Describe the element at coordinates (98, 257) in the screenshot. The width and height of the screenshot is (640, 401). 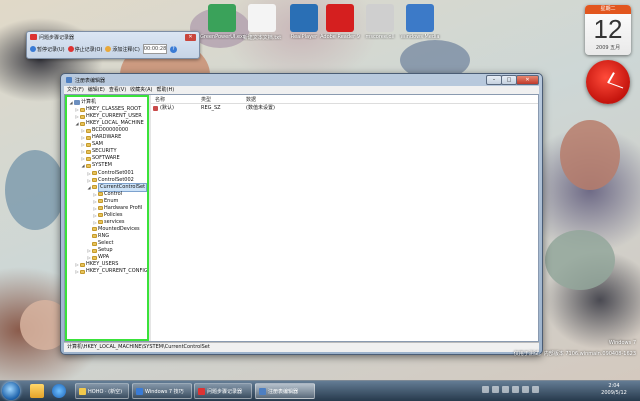
I see `tree-node: ▷ WPA` at that location.